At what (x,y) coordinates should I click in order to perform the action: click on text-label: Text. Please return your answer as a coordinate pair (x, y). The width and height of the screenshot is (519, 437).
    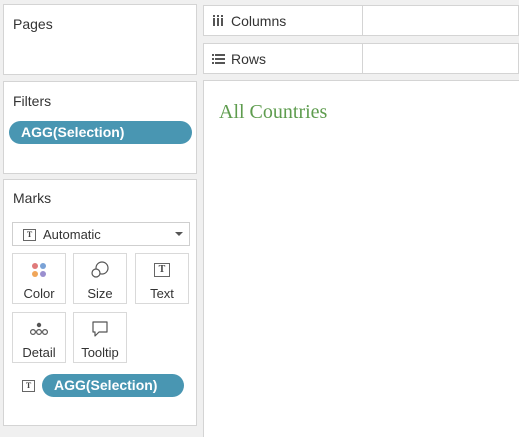
    Looking at the image, I should click on (162, 293).